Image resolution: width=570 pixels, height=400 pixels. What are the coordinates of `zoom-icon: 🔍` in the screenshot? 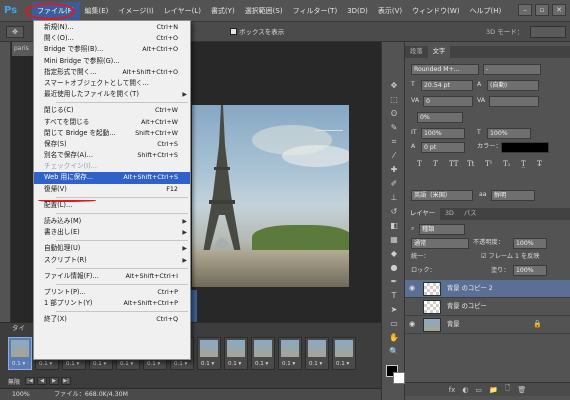 It's located at (394, 352).